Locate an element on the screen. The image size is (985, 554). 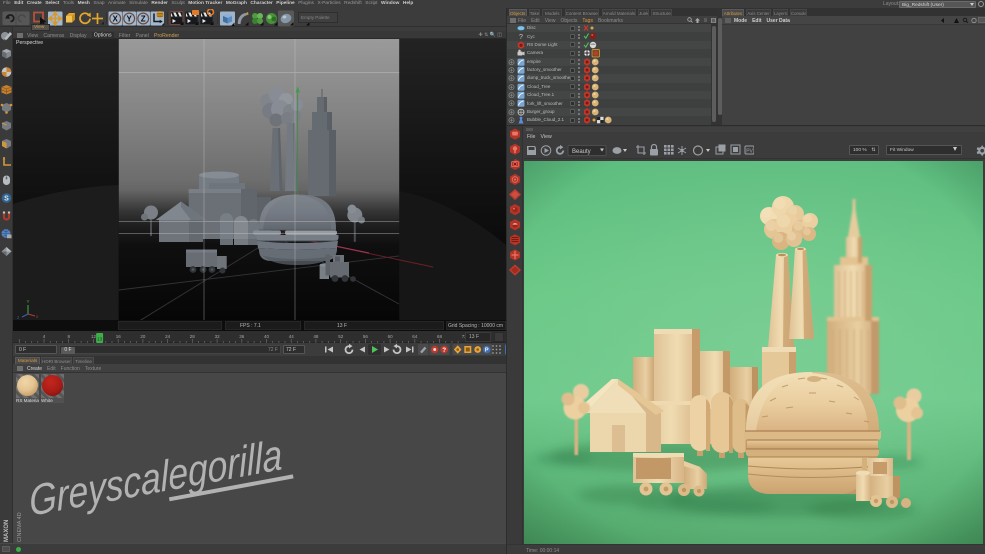
svg-text: 32 is located at coordinates (218, 336).